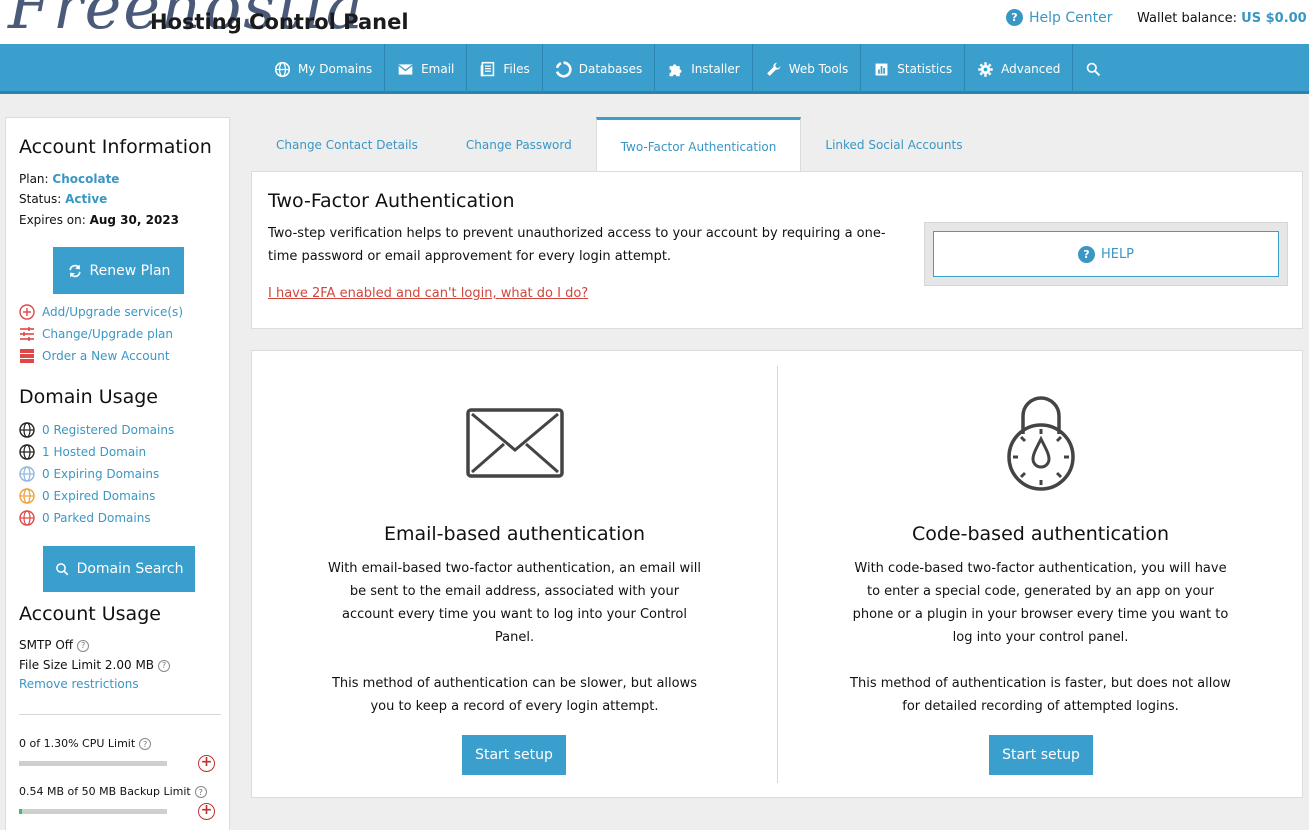 This screenshot has height=830, width=1309. I want to click on remove-restrictions-link: Remove restrictions, so click(79, 684).